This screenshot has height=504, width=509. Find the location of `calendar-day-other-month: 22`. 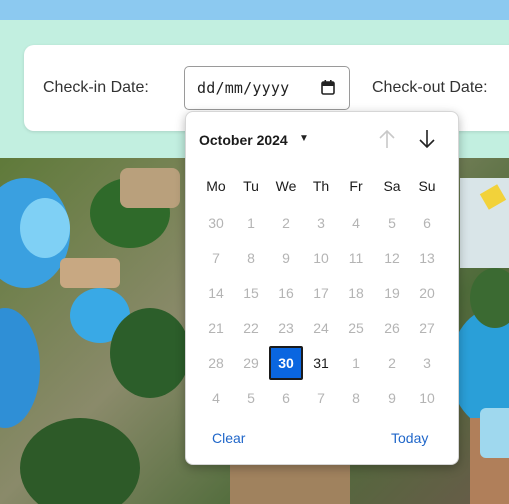

calendar-day-other-month: 22 is located at coordinates (251, 328).